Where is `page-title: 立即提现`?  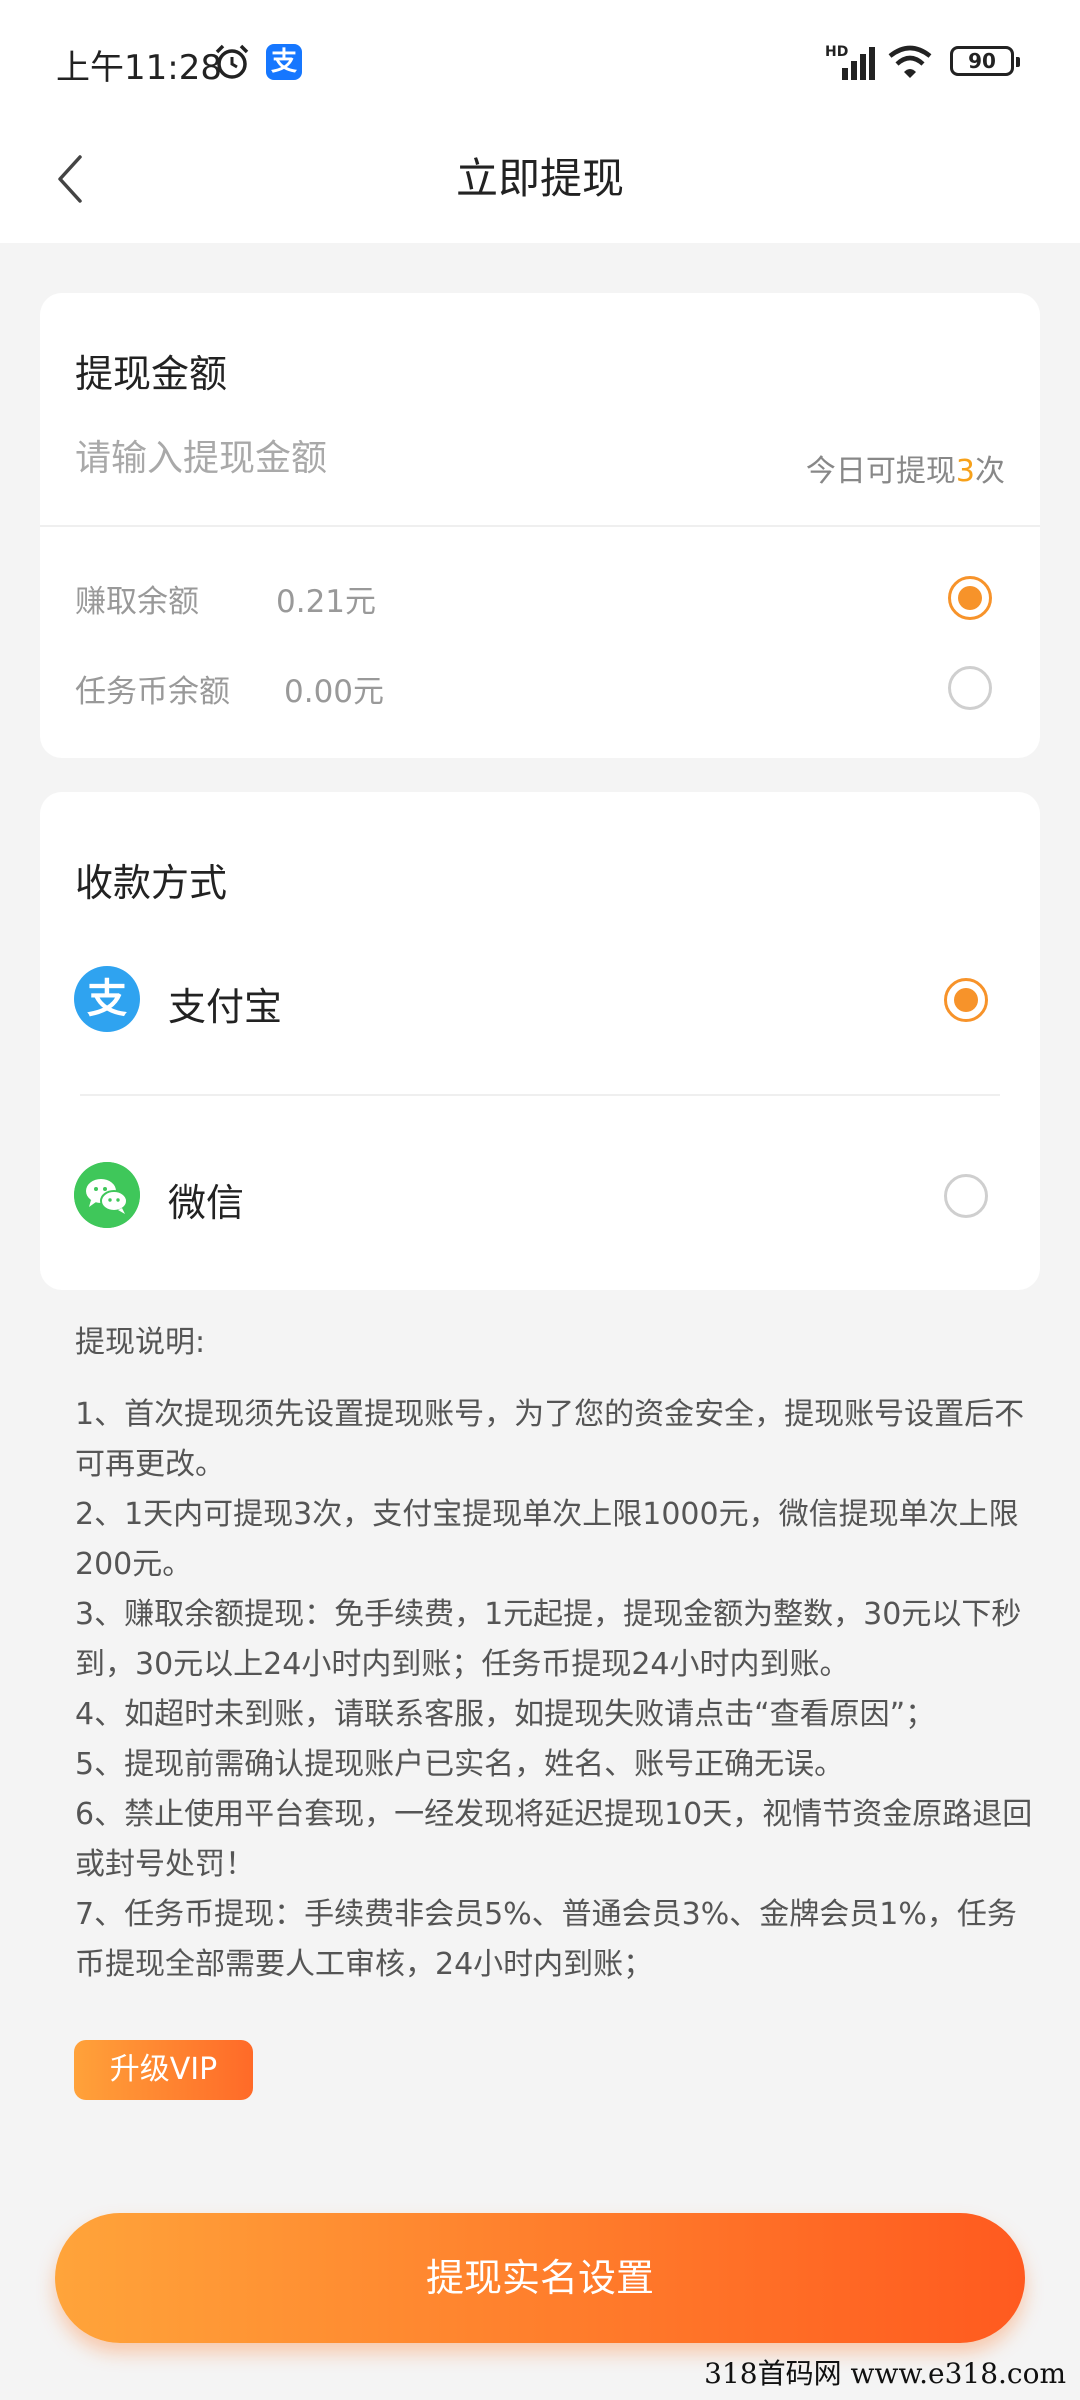 page-title: 立即提现 is located at coordinates (539, 178).